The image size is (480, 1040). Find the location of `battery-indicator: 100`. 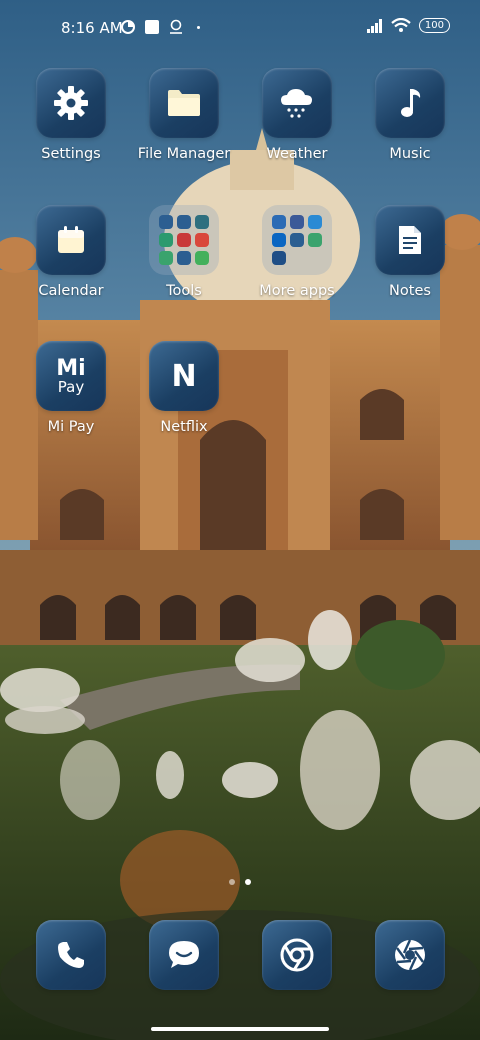

battery-indicator: 100 is located at coordinates (434, 25).